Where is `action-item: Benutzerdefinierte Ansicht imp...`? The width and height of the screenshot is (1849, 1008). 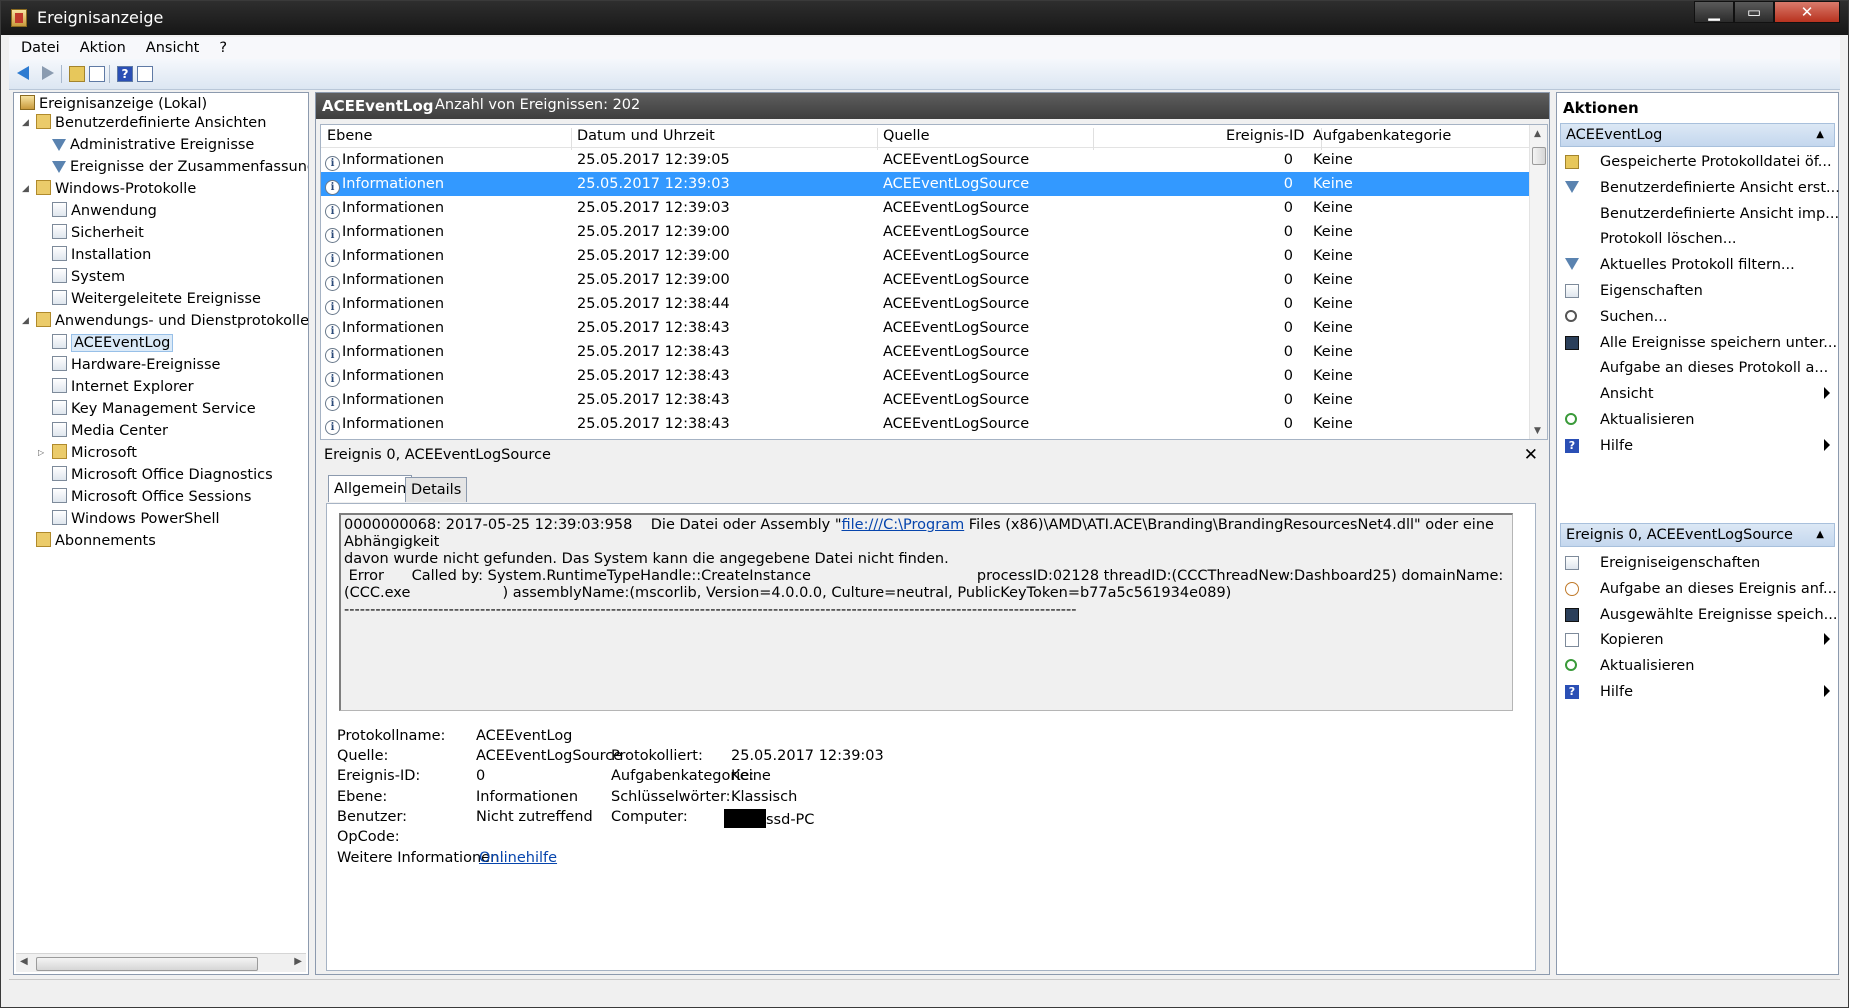 action-item: Benutzerdefinierte Ansicht imp... is located at coordinates (1701, 215).